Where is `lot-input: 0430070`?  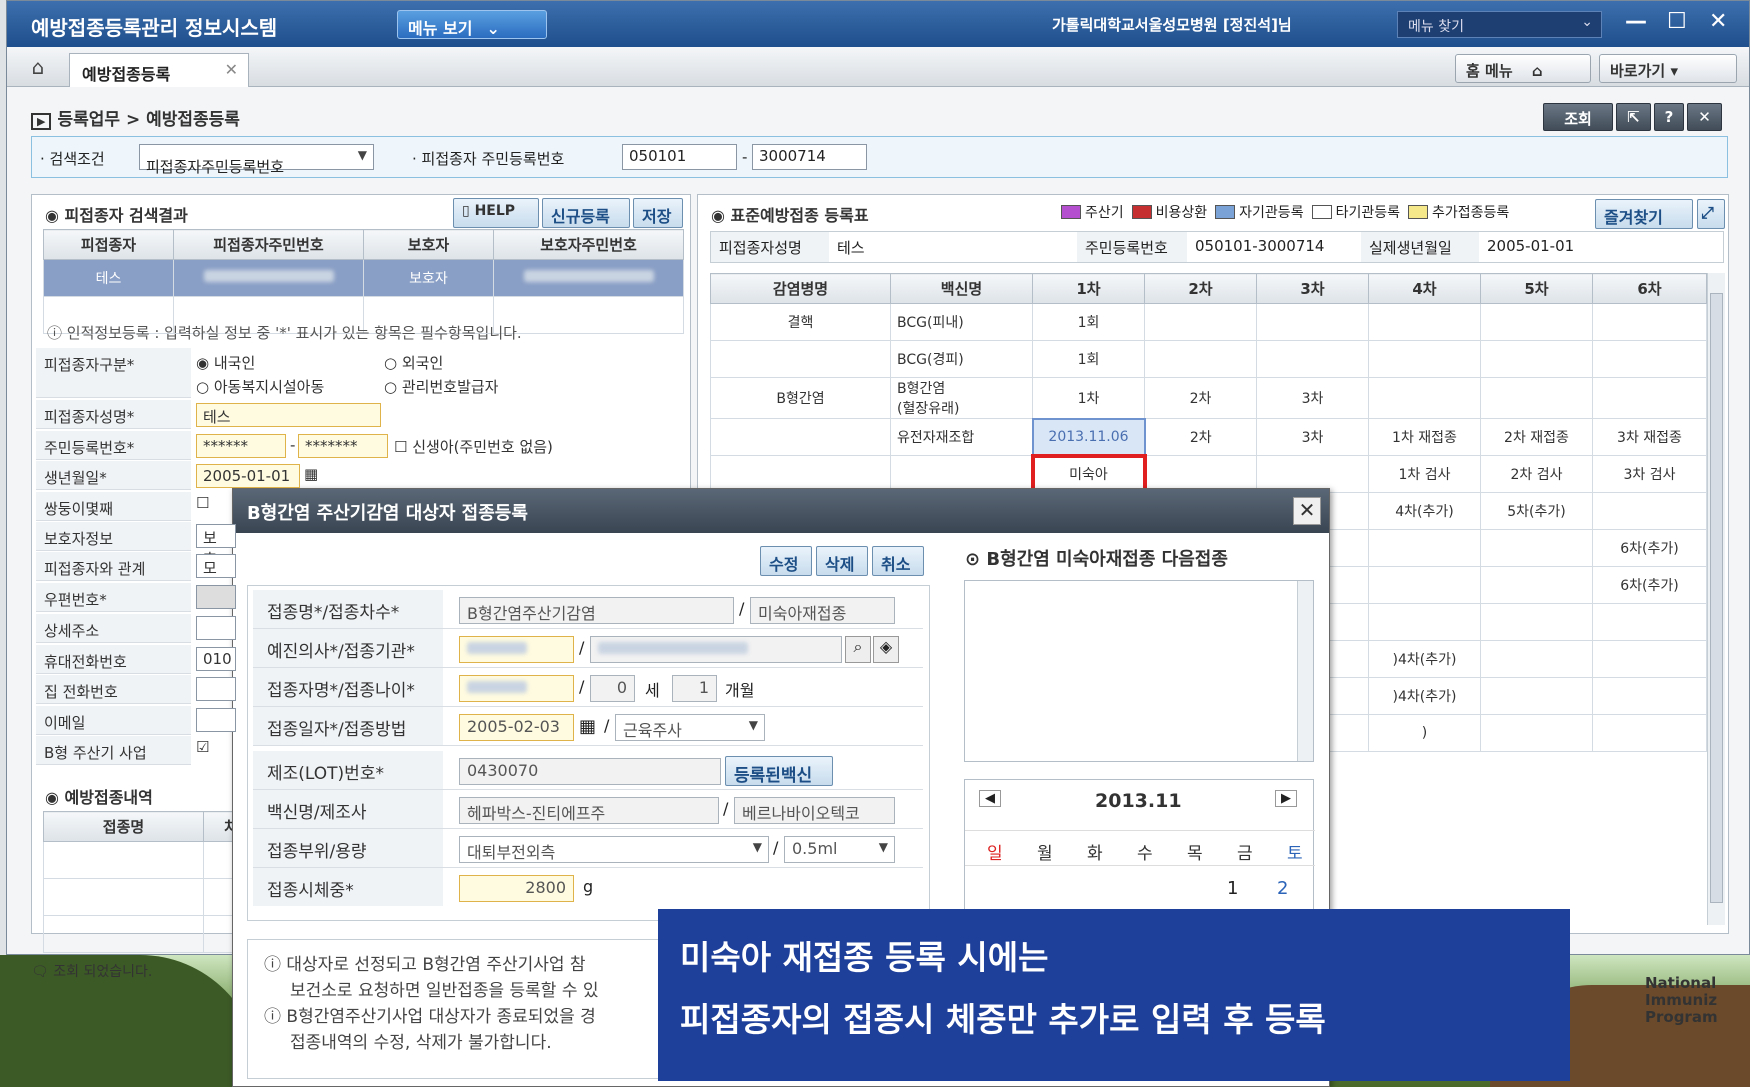 lot-input: 0430070 is located at coordinates (590, 771).